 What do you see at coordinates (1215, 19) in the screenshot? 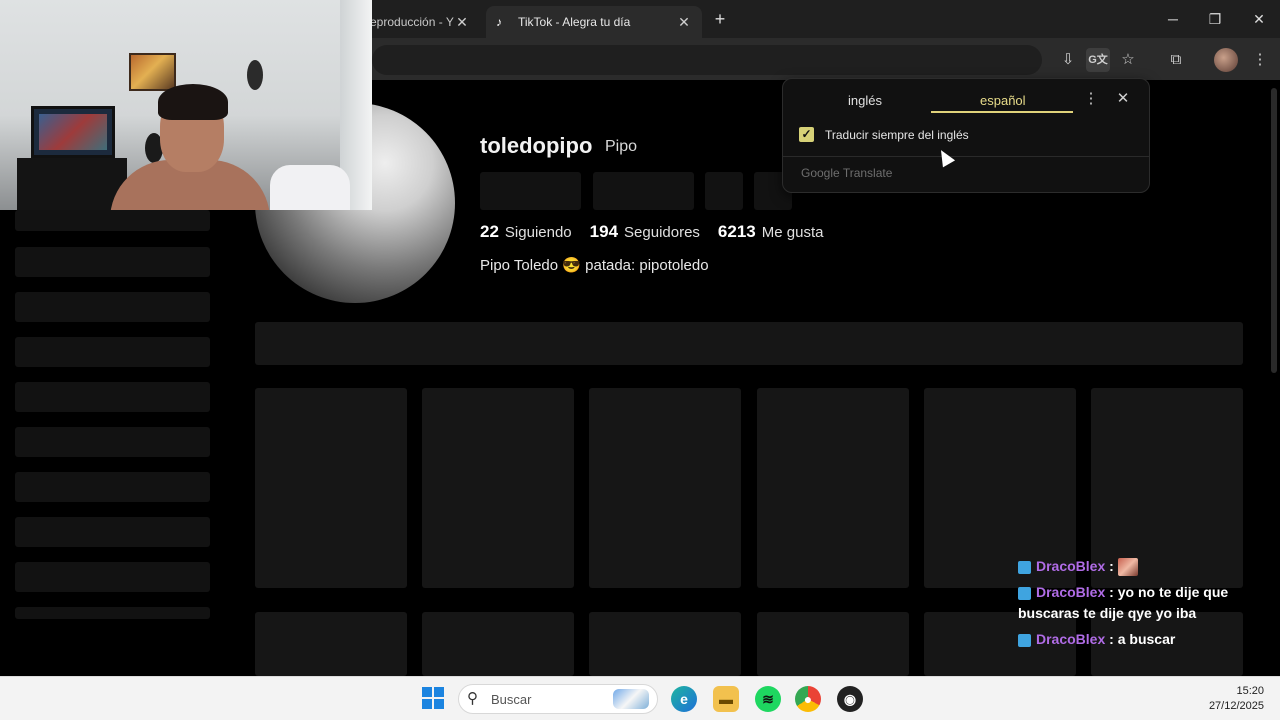
I see `restore-button: ❐` at bounding box center [1215, 19].